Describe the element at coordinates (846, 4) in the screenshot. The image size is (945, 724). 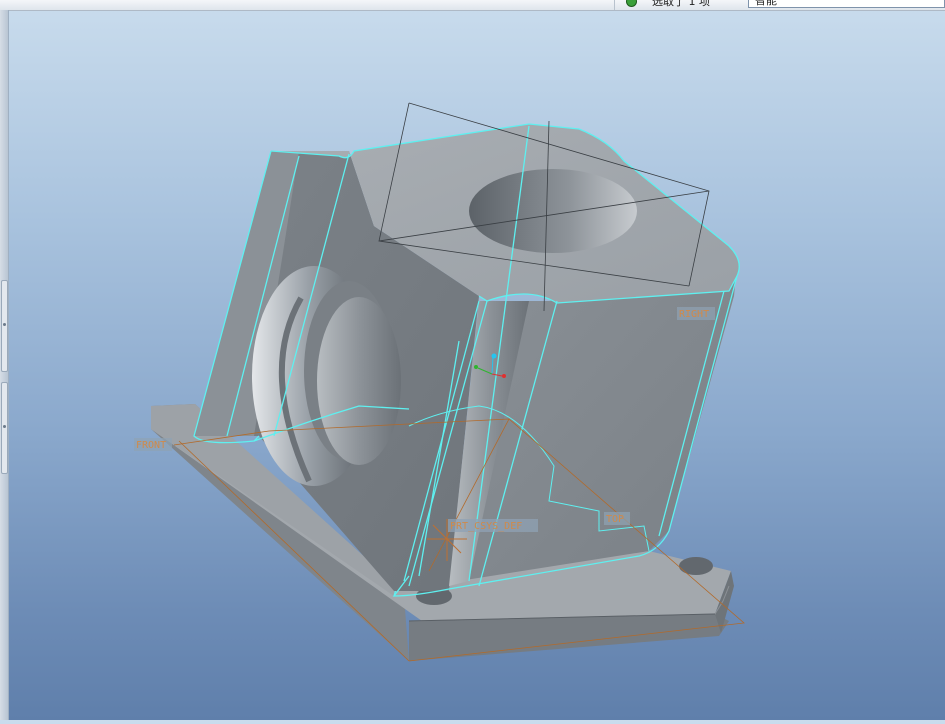
I see `selection-filter-dropdown: 智能` at that location.